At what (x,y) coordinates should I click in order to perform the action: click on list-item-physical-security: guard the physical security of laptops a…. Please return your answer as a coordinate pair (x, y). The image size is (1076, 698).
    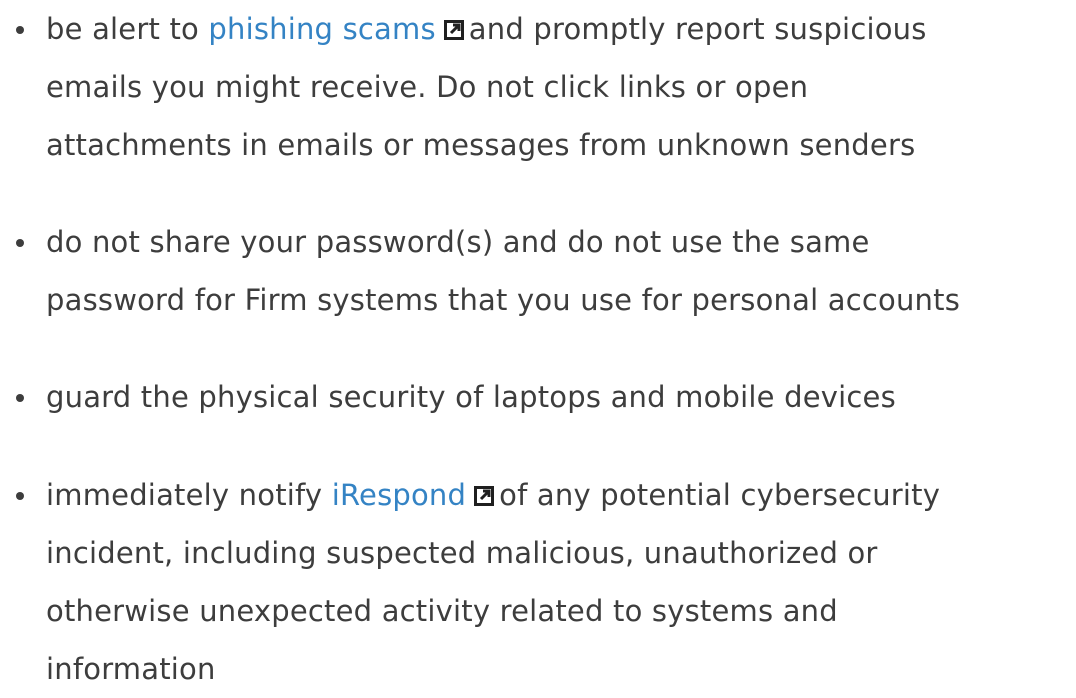
    Looking at the image, I should click on (545, 397).